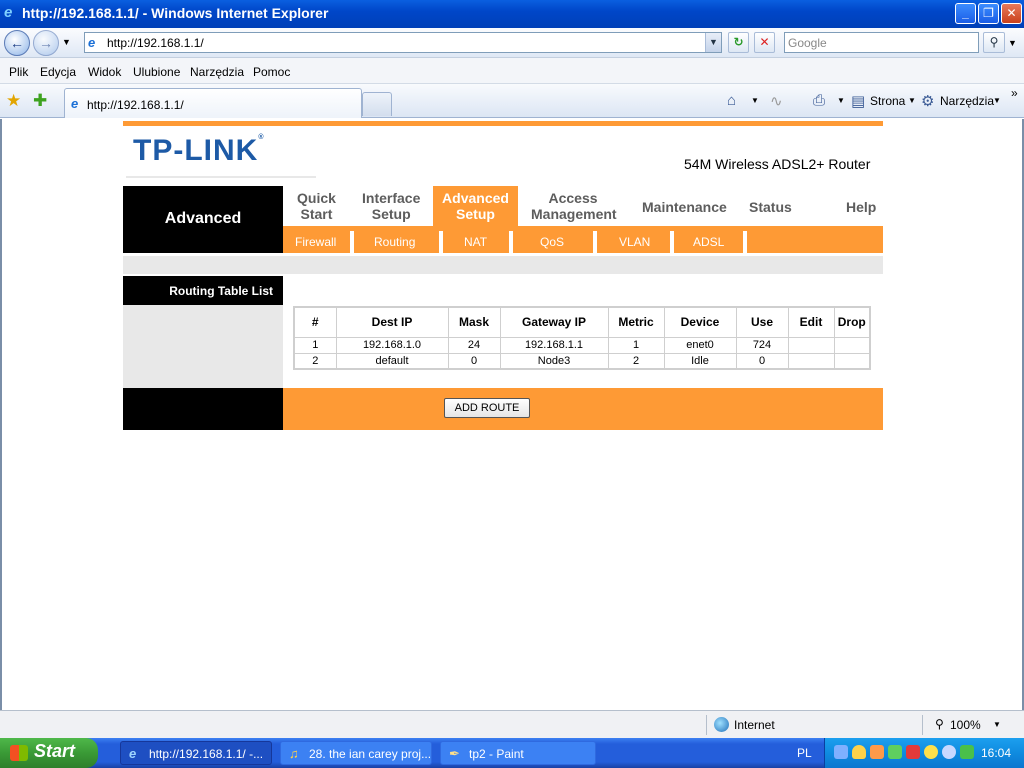 The image size is (1024, 768). I want to click on edit-cell, so click(811, 345).